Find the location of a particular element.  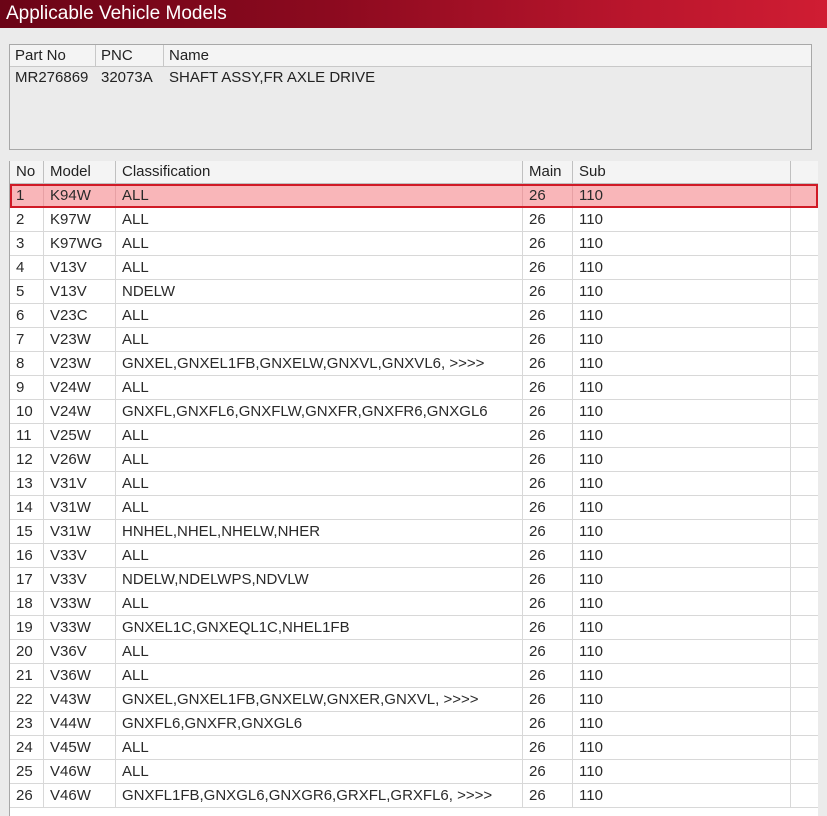

table-row: 19 V33W GNXEL1C,GNXEQL1C,NHEL1FB 26 110 is located at coordinates (414, 628).